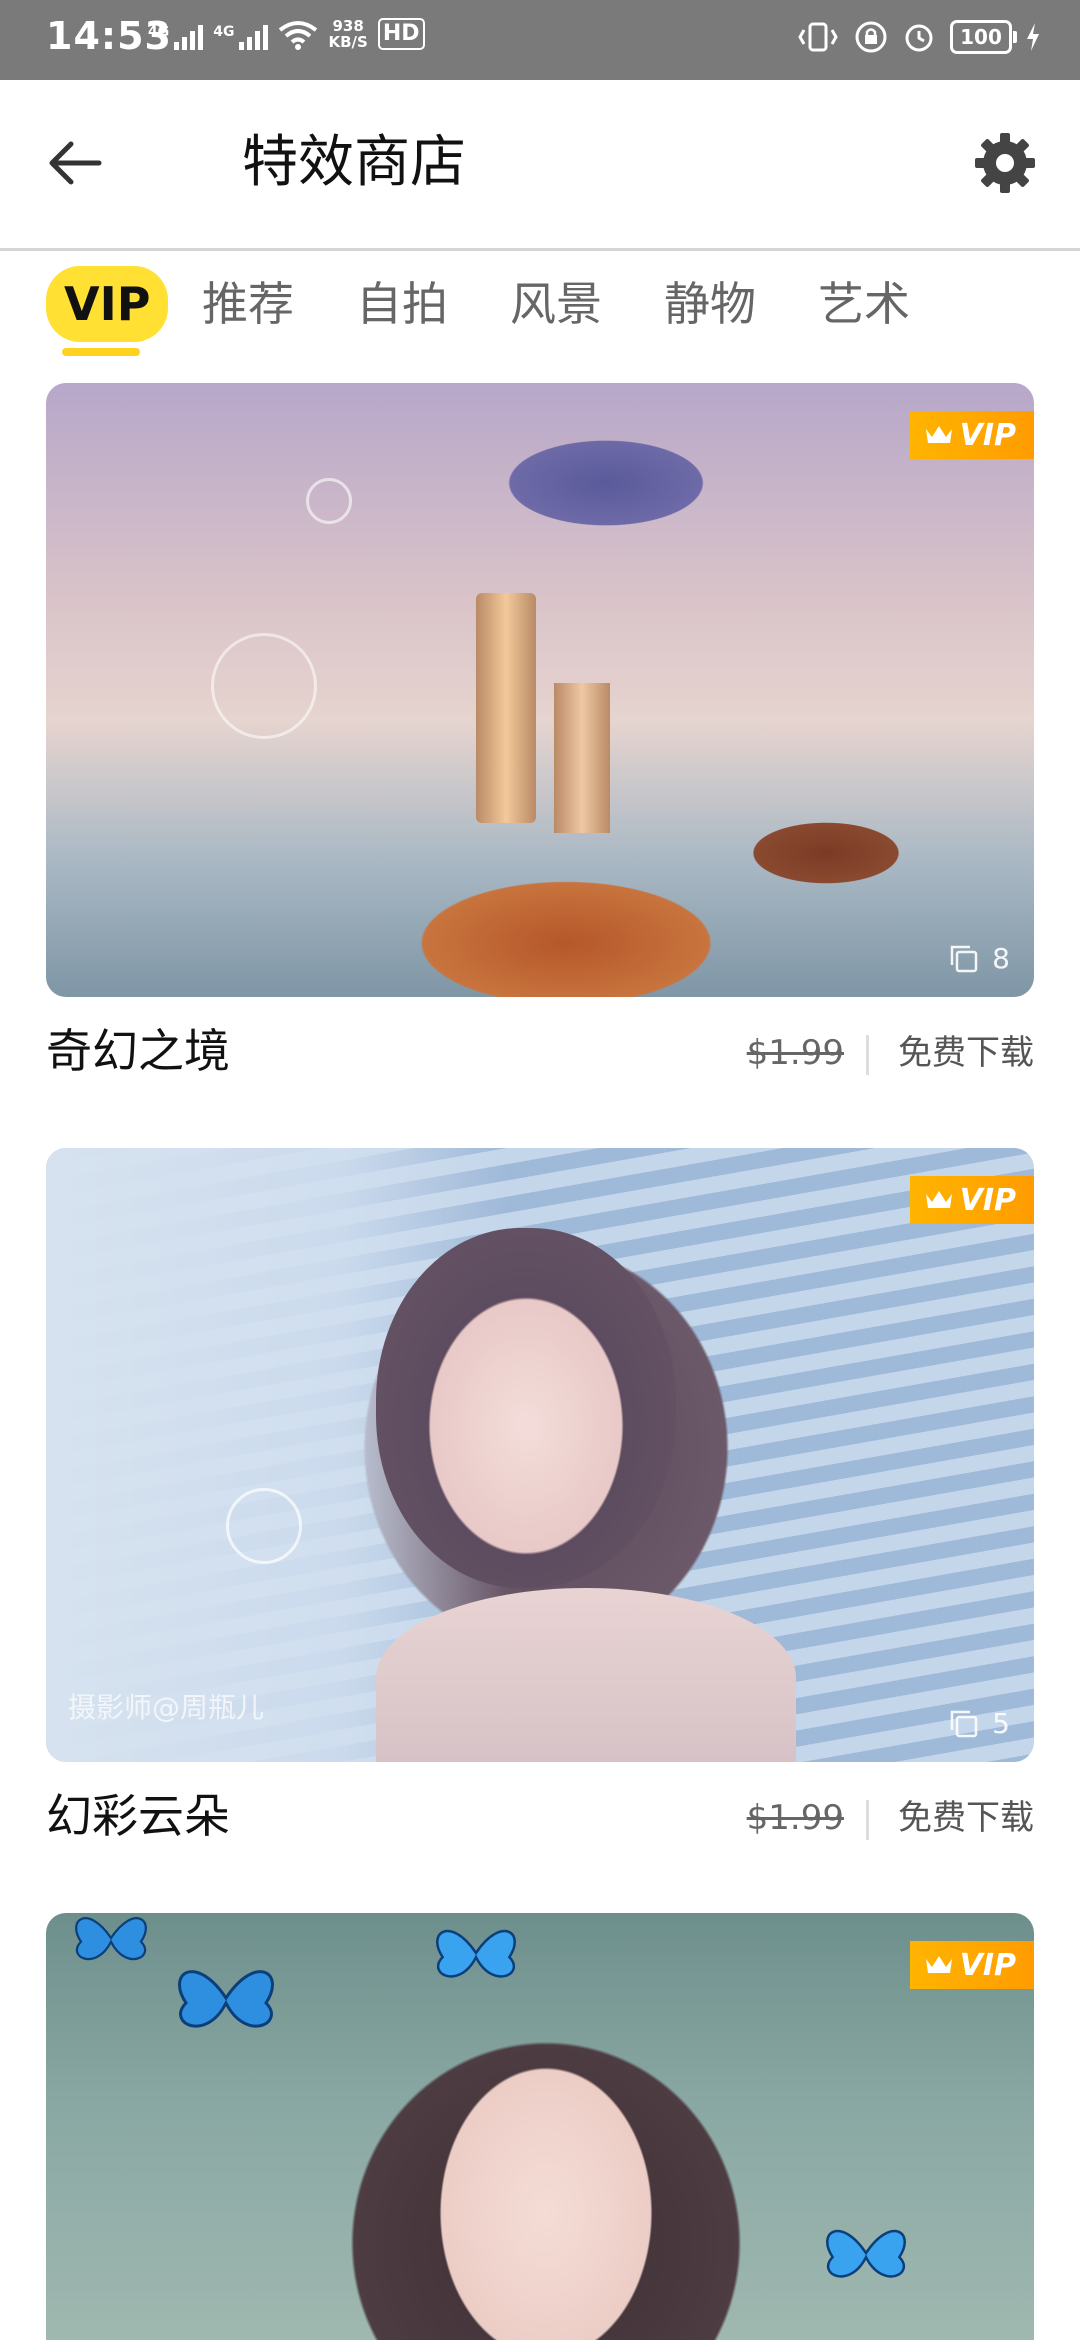 This screenshot has width=1080, height=2340. What do you see at coordinates (526, 1408) in the screenshot?
I see `portrait-shape` at bounding box center [526, 1408].